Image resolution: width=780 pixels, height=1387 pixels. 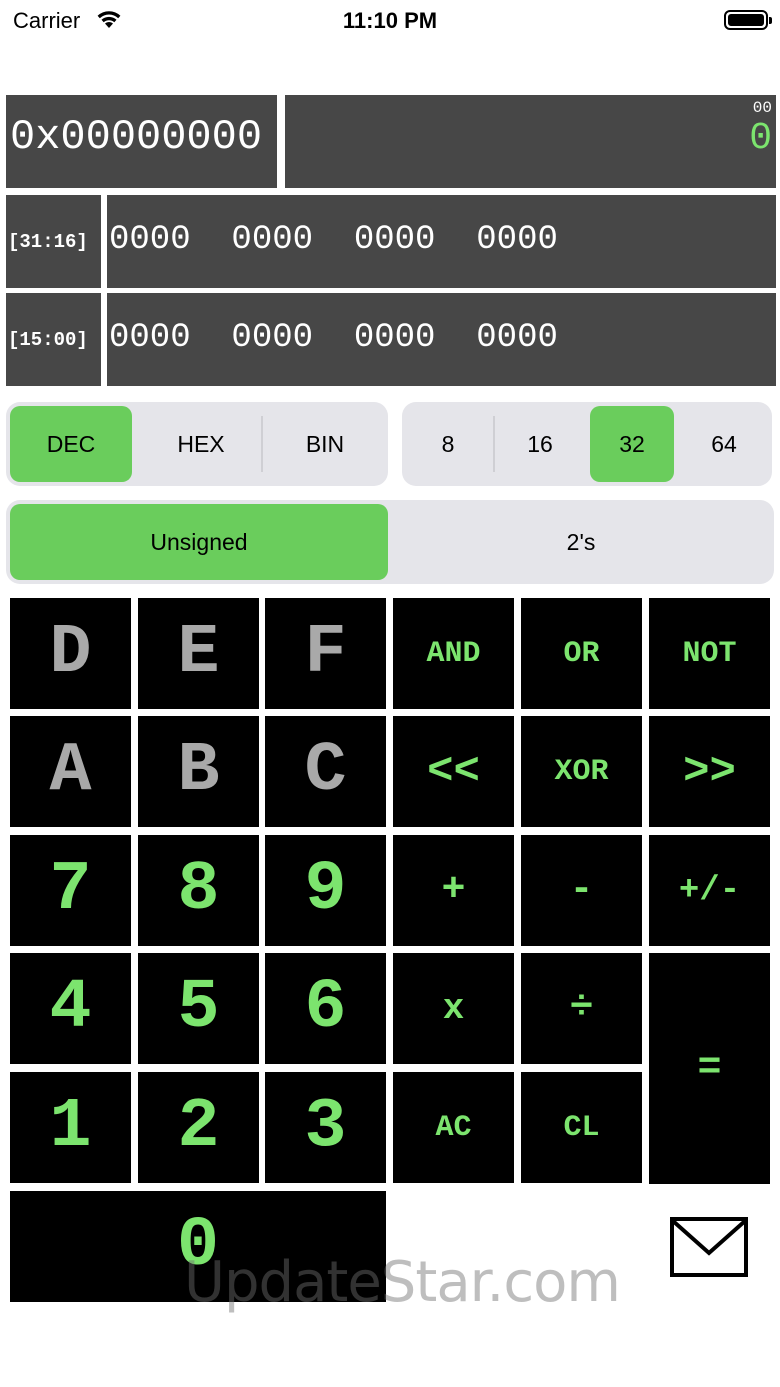 I want to click on key-plus: +, so click(x=453, y=890).